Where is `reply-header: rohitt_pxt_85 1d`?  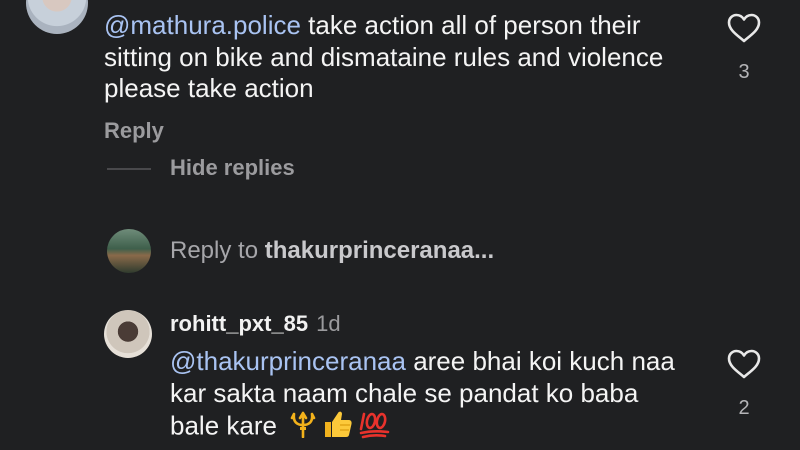 reply-header: rohitt_pxt_85 1d is located at coordinates (255, 324).